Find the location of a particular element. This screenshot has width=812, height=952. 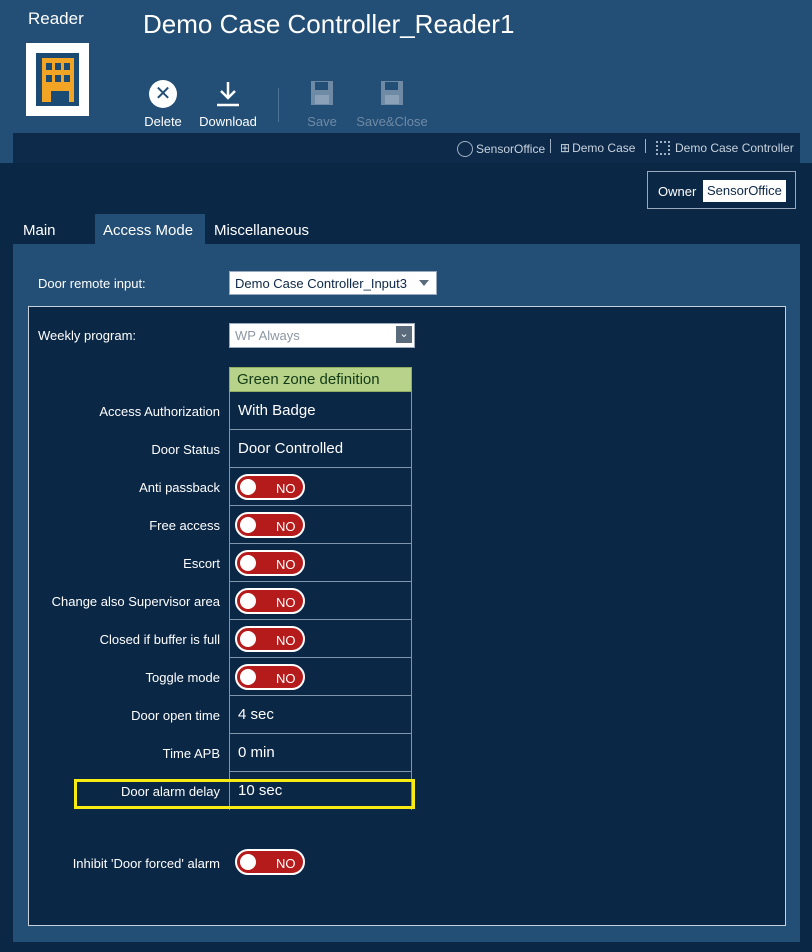

door-remote-input-select: Demo Case Controller_Input3 is located at coordinates (333, 283).